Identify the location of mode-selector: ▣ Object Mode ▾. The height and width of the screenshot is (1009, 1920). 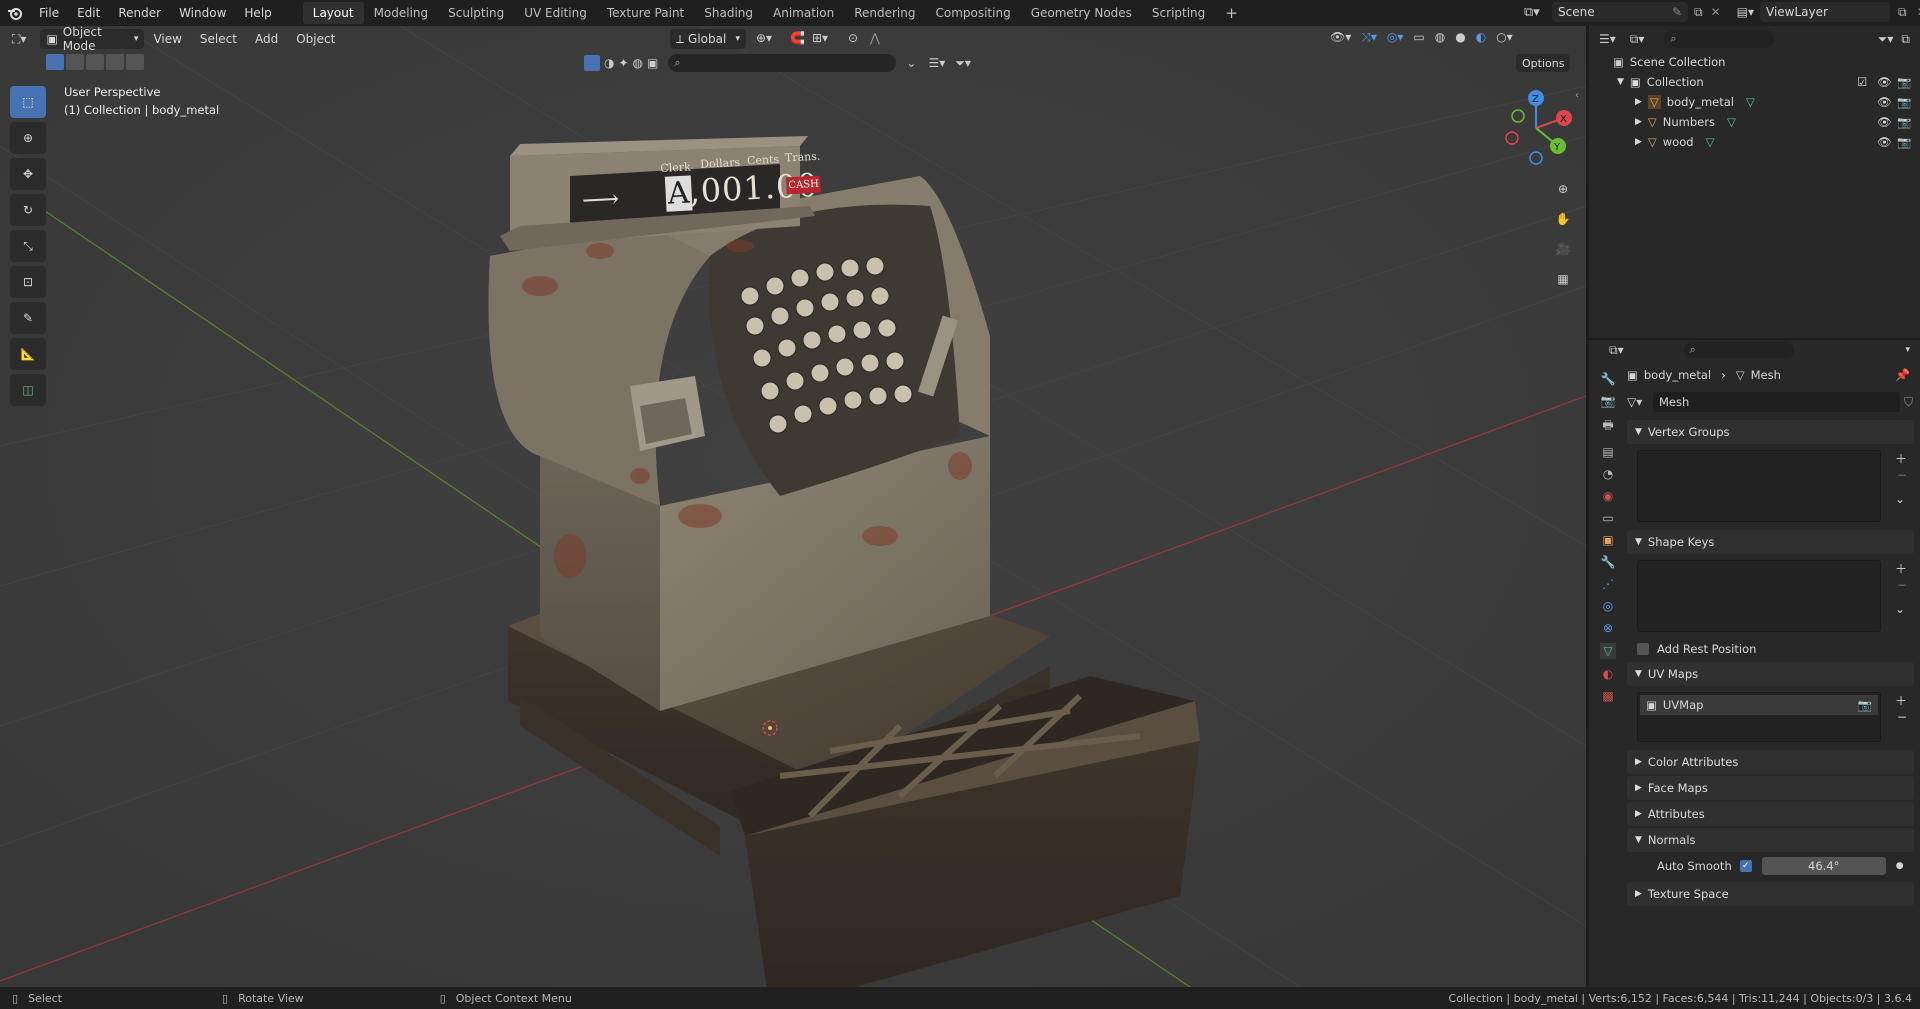
(92, 39).